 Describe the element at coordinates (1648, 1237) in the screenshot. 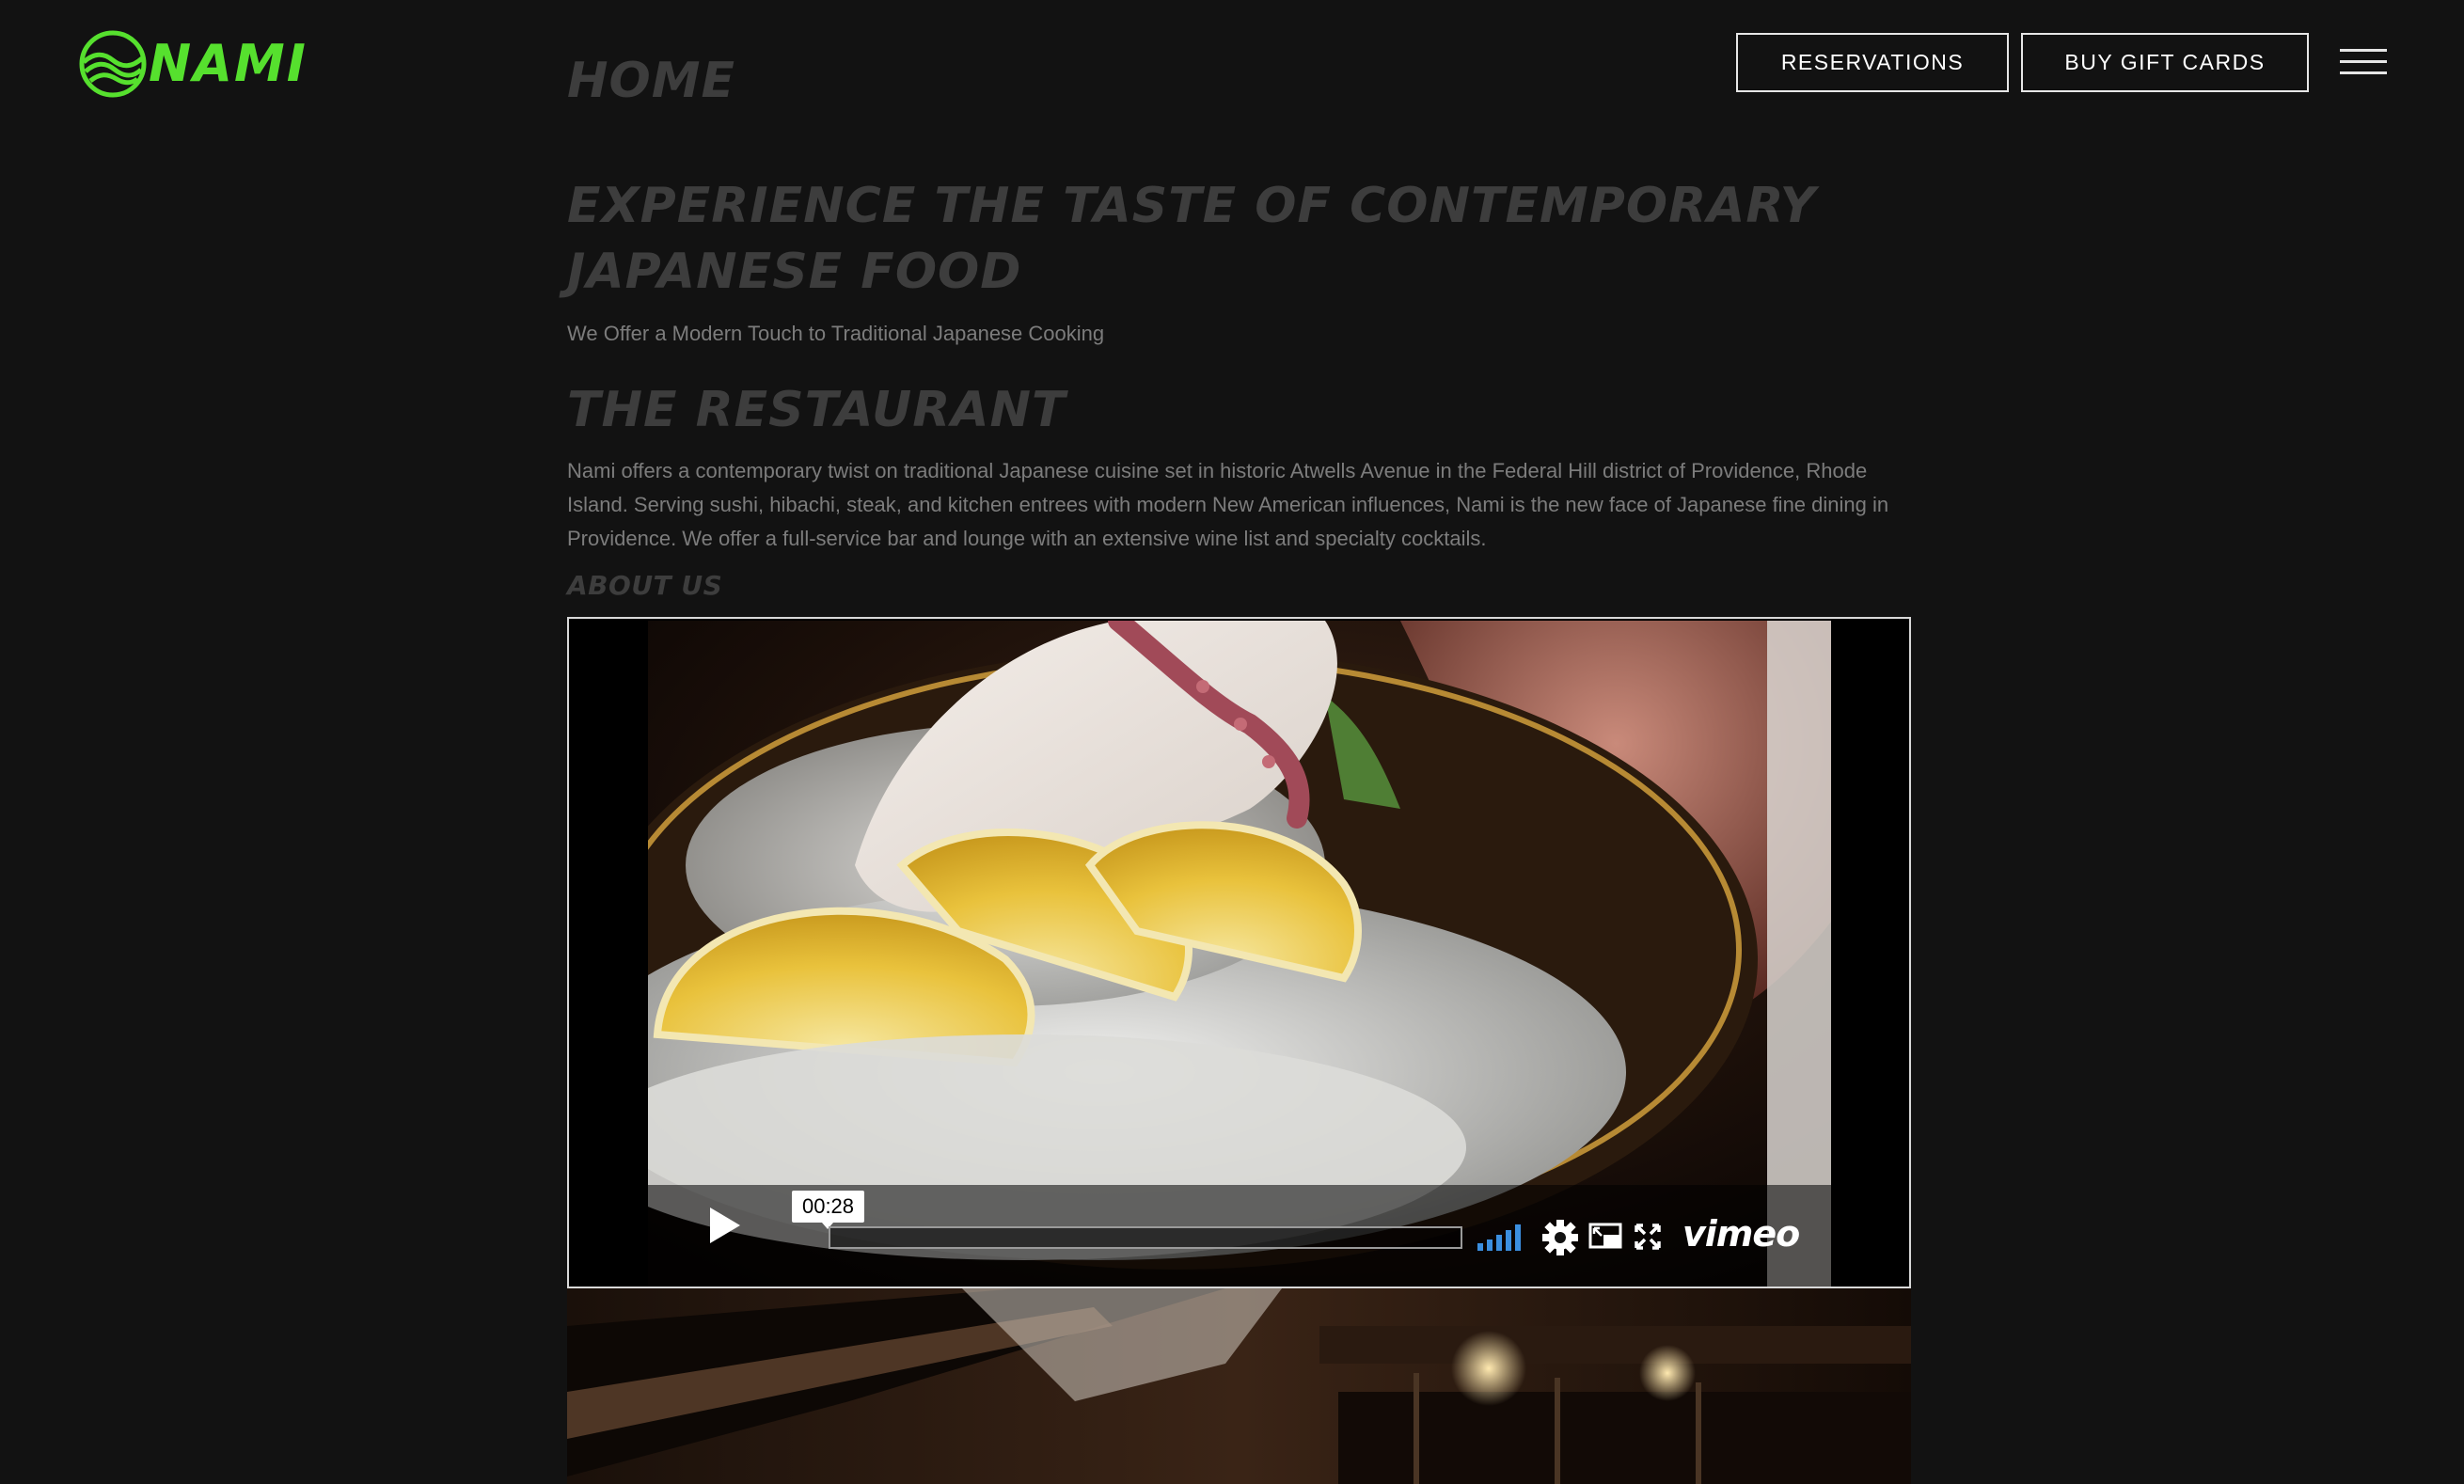

I see `fullscreen-icon` at that location.